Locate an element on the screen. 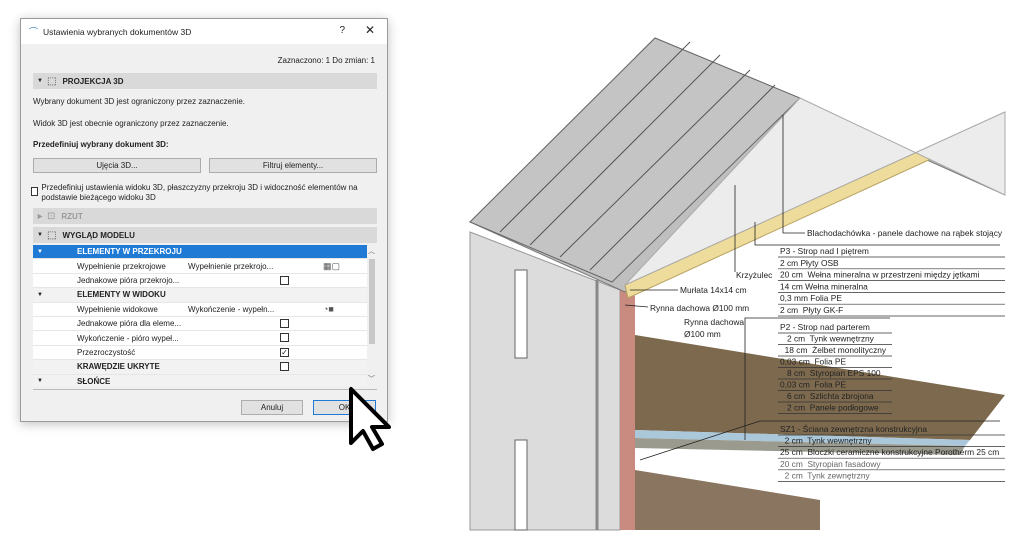  selection-status: Zaznaczono: 1 Do zmian: 1 is located at coordinates (326, 60).